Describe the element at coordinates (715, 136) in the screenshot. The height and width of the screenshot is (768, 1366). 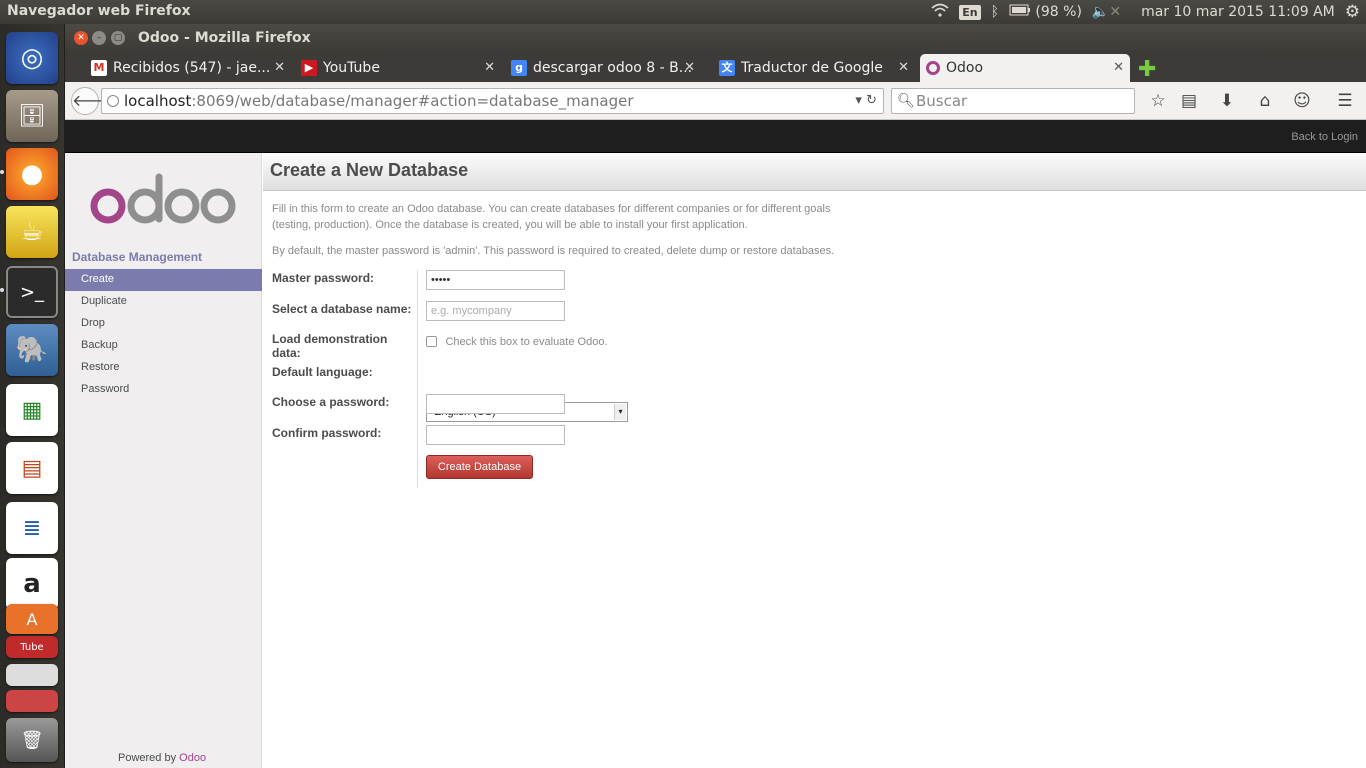
I see `odoo-top-bar: Back to Login` at that location.